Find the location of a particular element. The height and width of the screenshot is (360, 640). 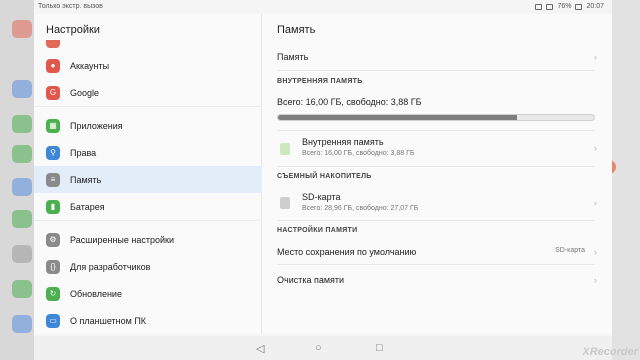

menu-item-about: ▭ О планшетном ПК is located at coordinates (148, 320).